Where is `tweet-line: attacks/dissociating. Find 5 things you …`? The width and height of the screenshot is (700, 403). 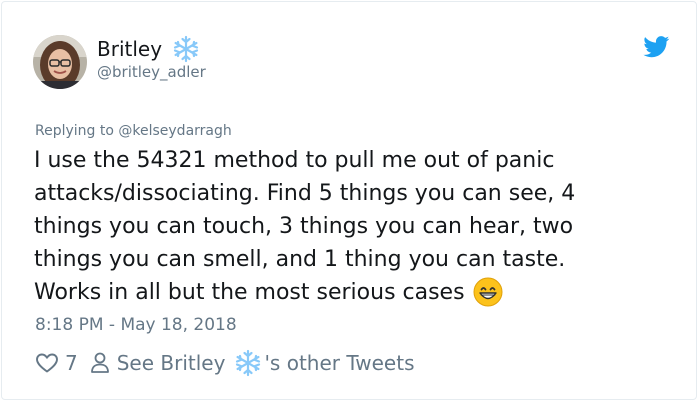
tweet-line: attacks/dissociating. Find 5 things you … is located at coordinates (305, 193).